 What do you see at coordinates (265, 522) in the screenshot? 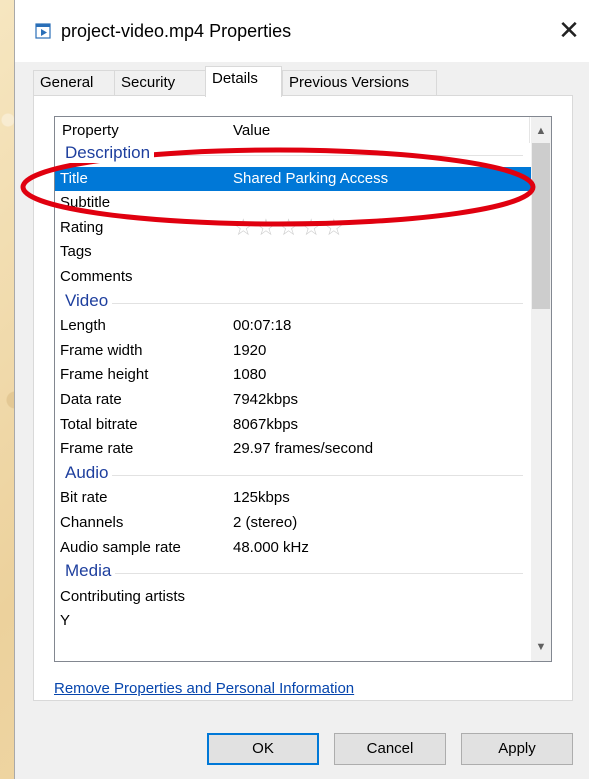
I see `property-value: 2 (stereo)` at bounding box center [265, 522].